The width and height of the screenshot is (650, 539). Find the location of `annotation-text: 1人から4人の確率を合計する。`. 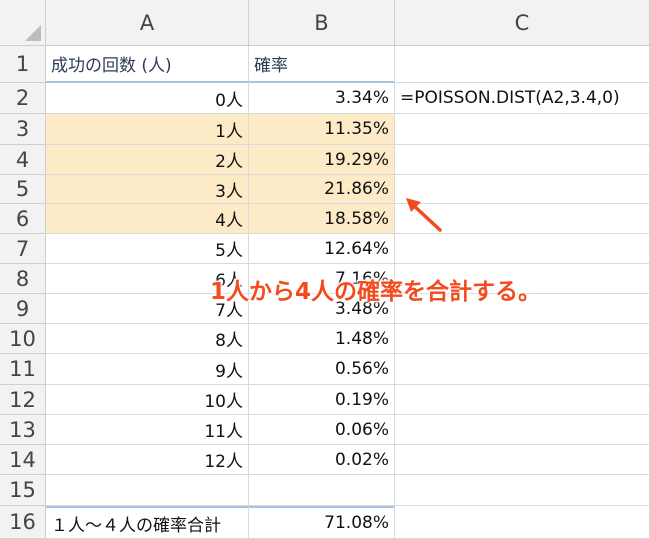

annotation-text: 1人から4人の確率を合計する。 is located at coordinates (376, 292).